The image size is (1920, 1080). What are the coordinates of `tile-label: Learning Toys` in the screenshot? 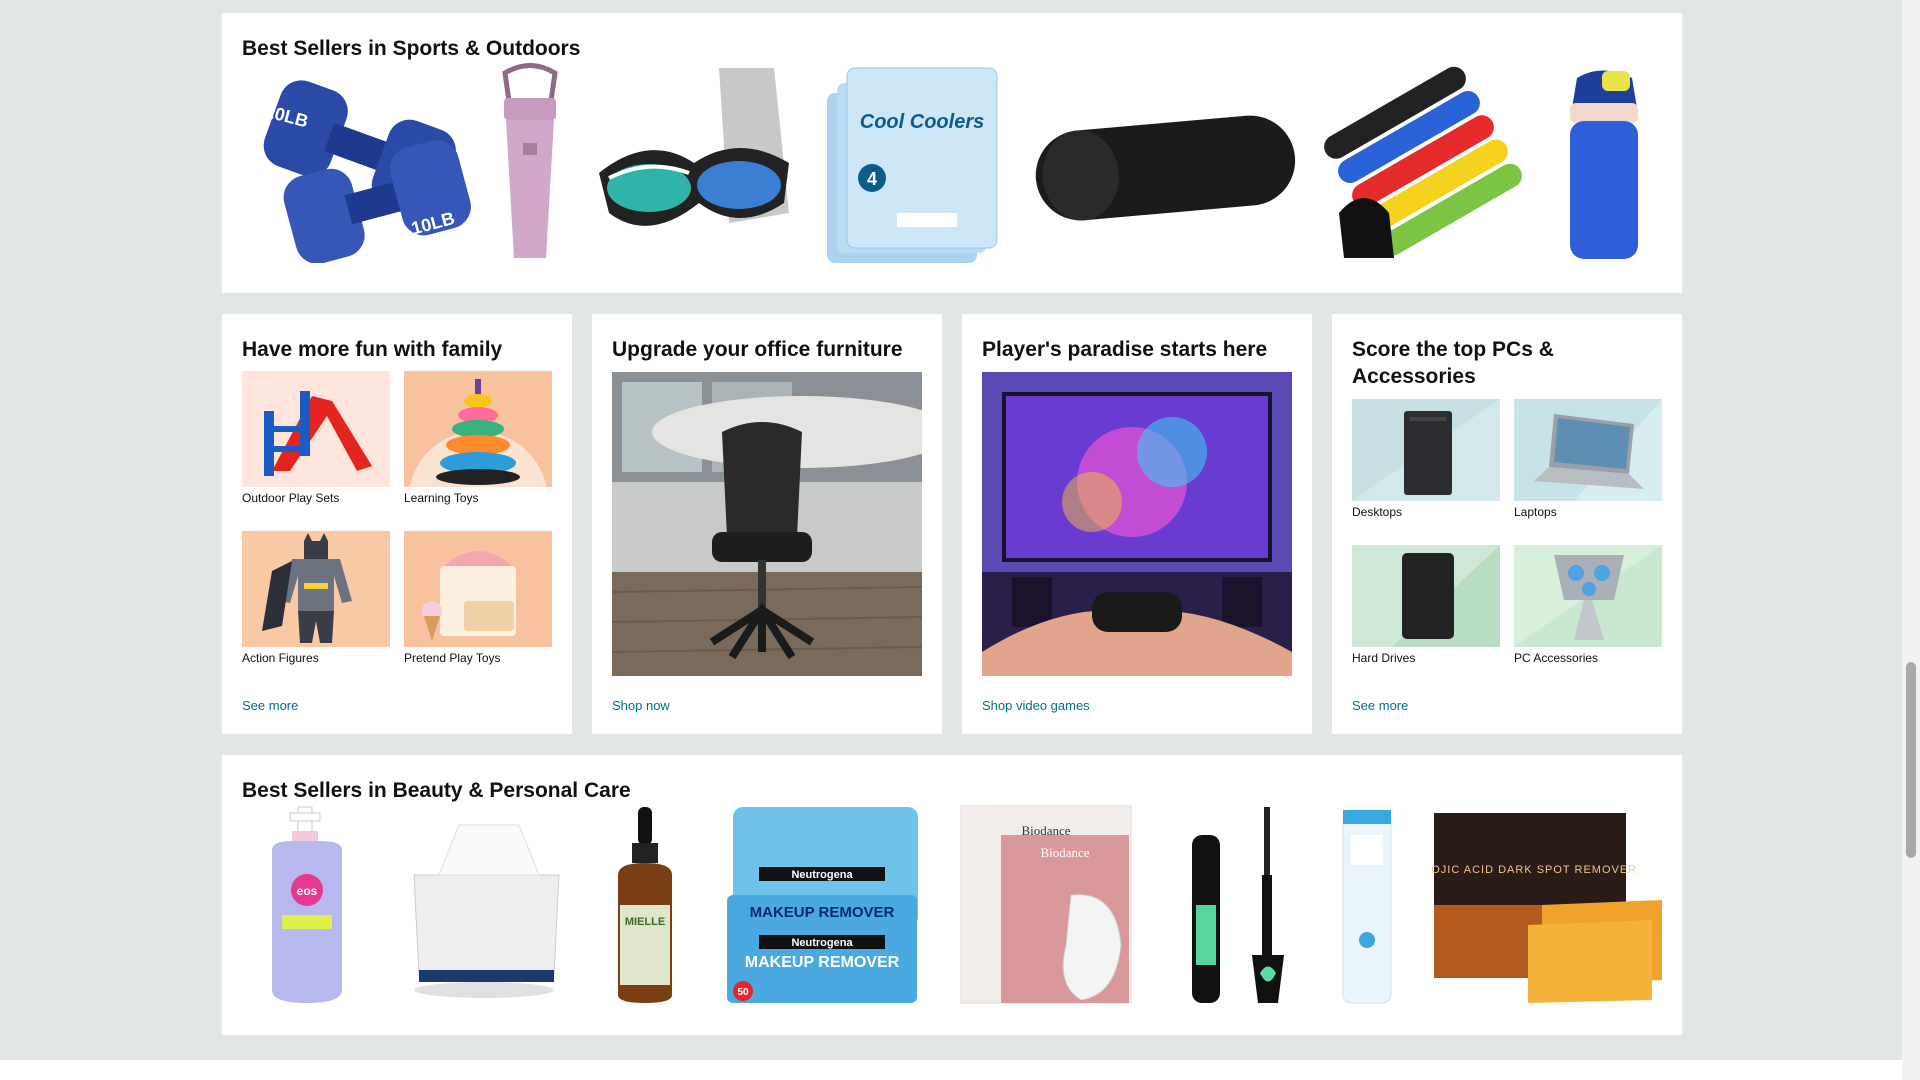 It's located at (441, 498).